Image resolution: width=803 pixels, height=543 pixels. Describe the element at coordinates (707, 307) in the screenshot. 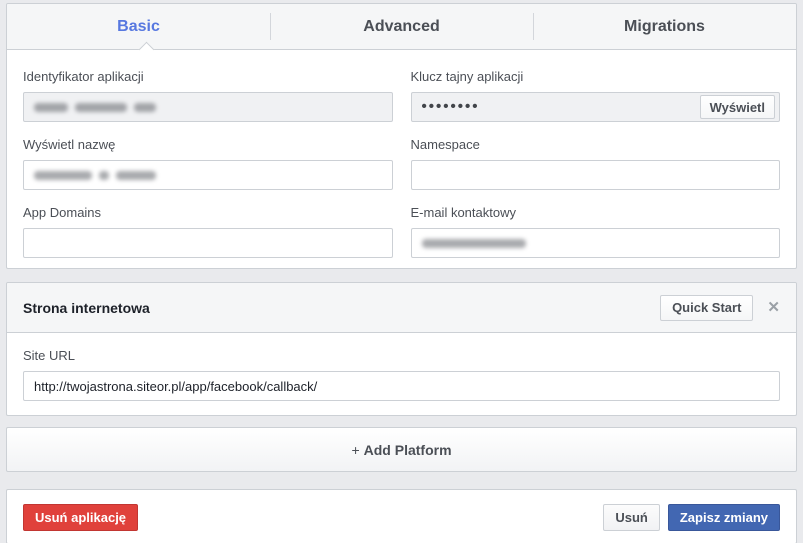

I see `quick-start-button: Quick Start` at that location.